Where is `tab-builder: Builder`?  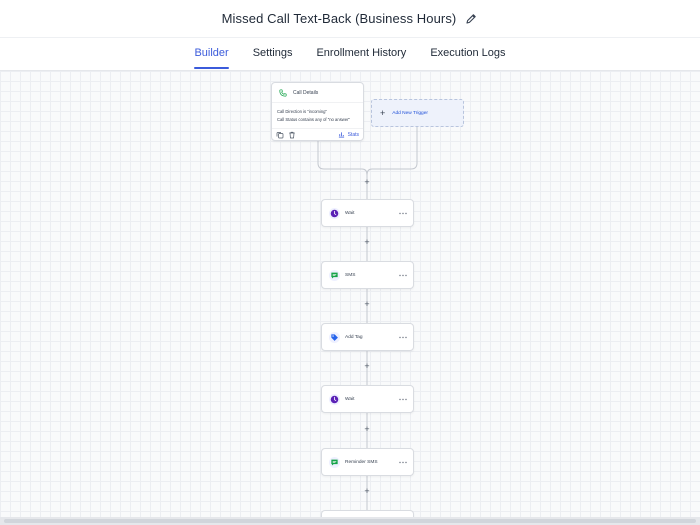 tab-builder: Builder is located at coordinates (211, 54).